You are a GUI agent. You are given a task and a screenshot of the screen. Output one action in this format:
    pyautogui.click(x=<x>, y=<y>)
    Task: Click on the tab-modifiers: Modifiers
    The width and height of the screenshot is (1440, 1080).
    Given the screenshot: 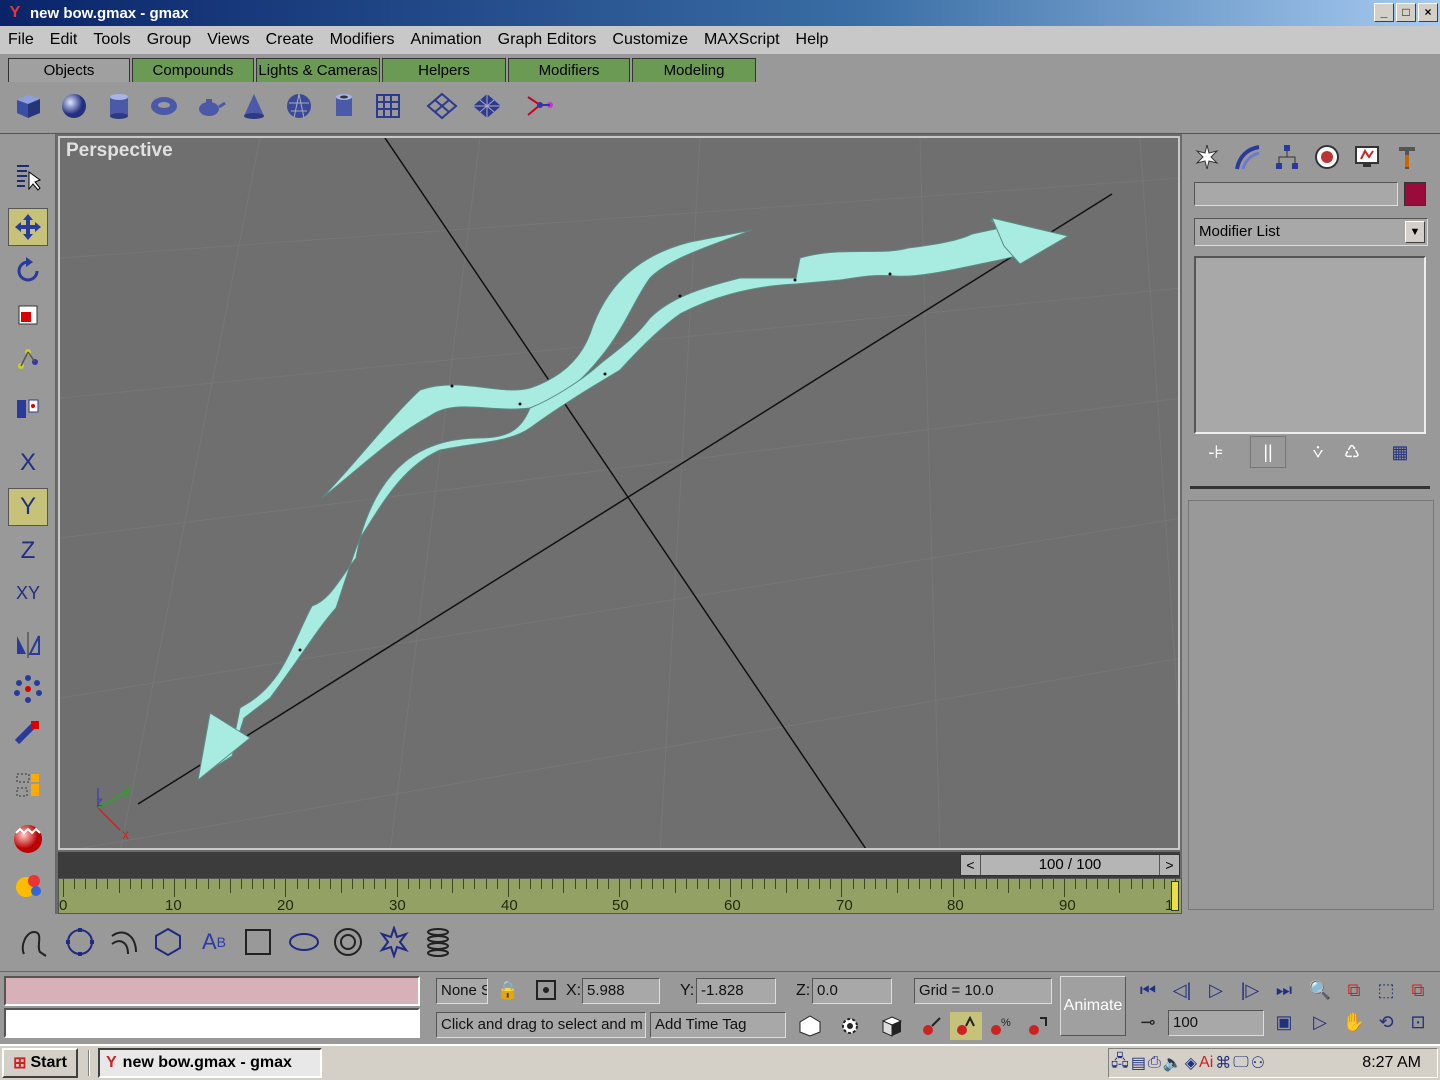 What is the action you would take?
    pyautogui.click(x=569, y=70)
    